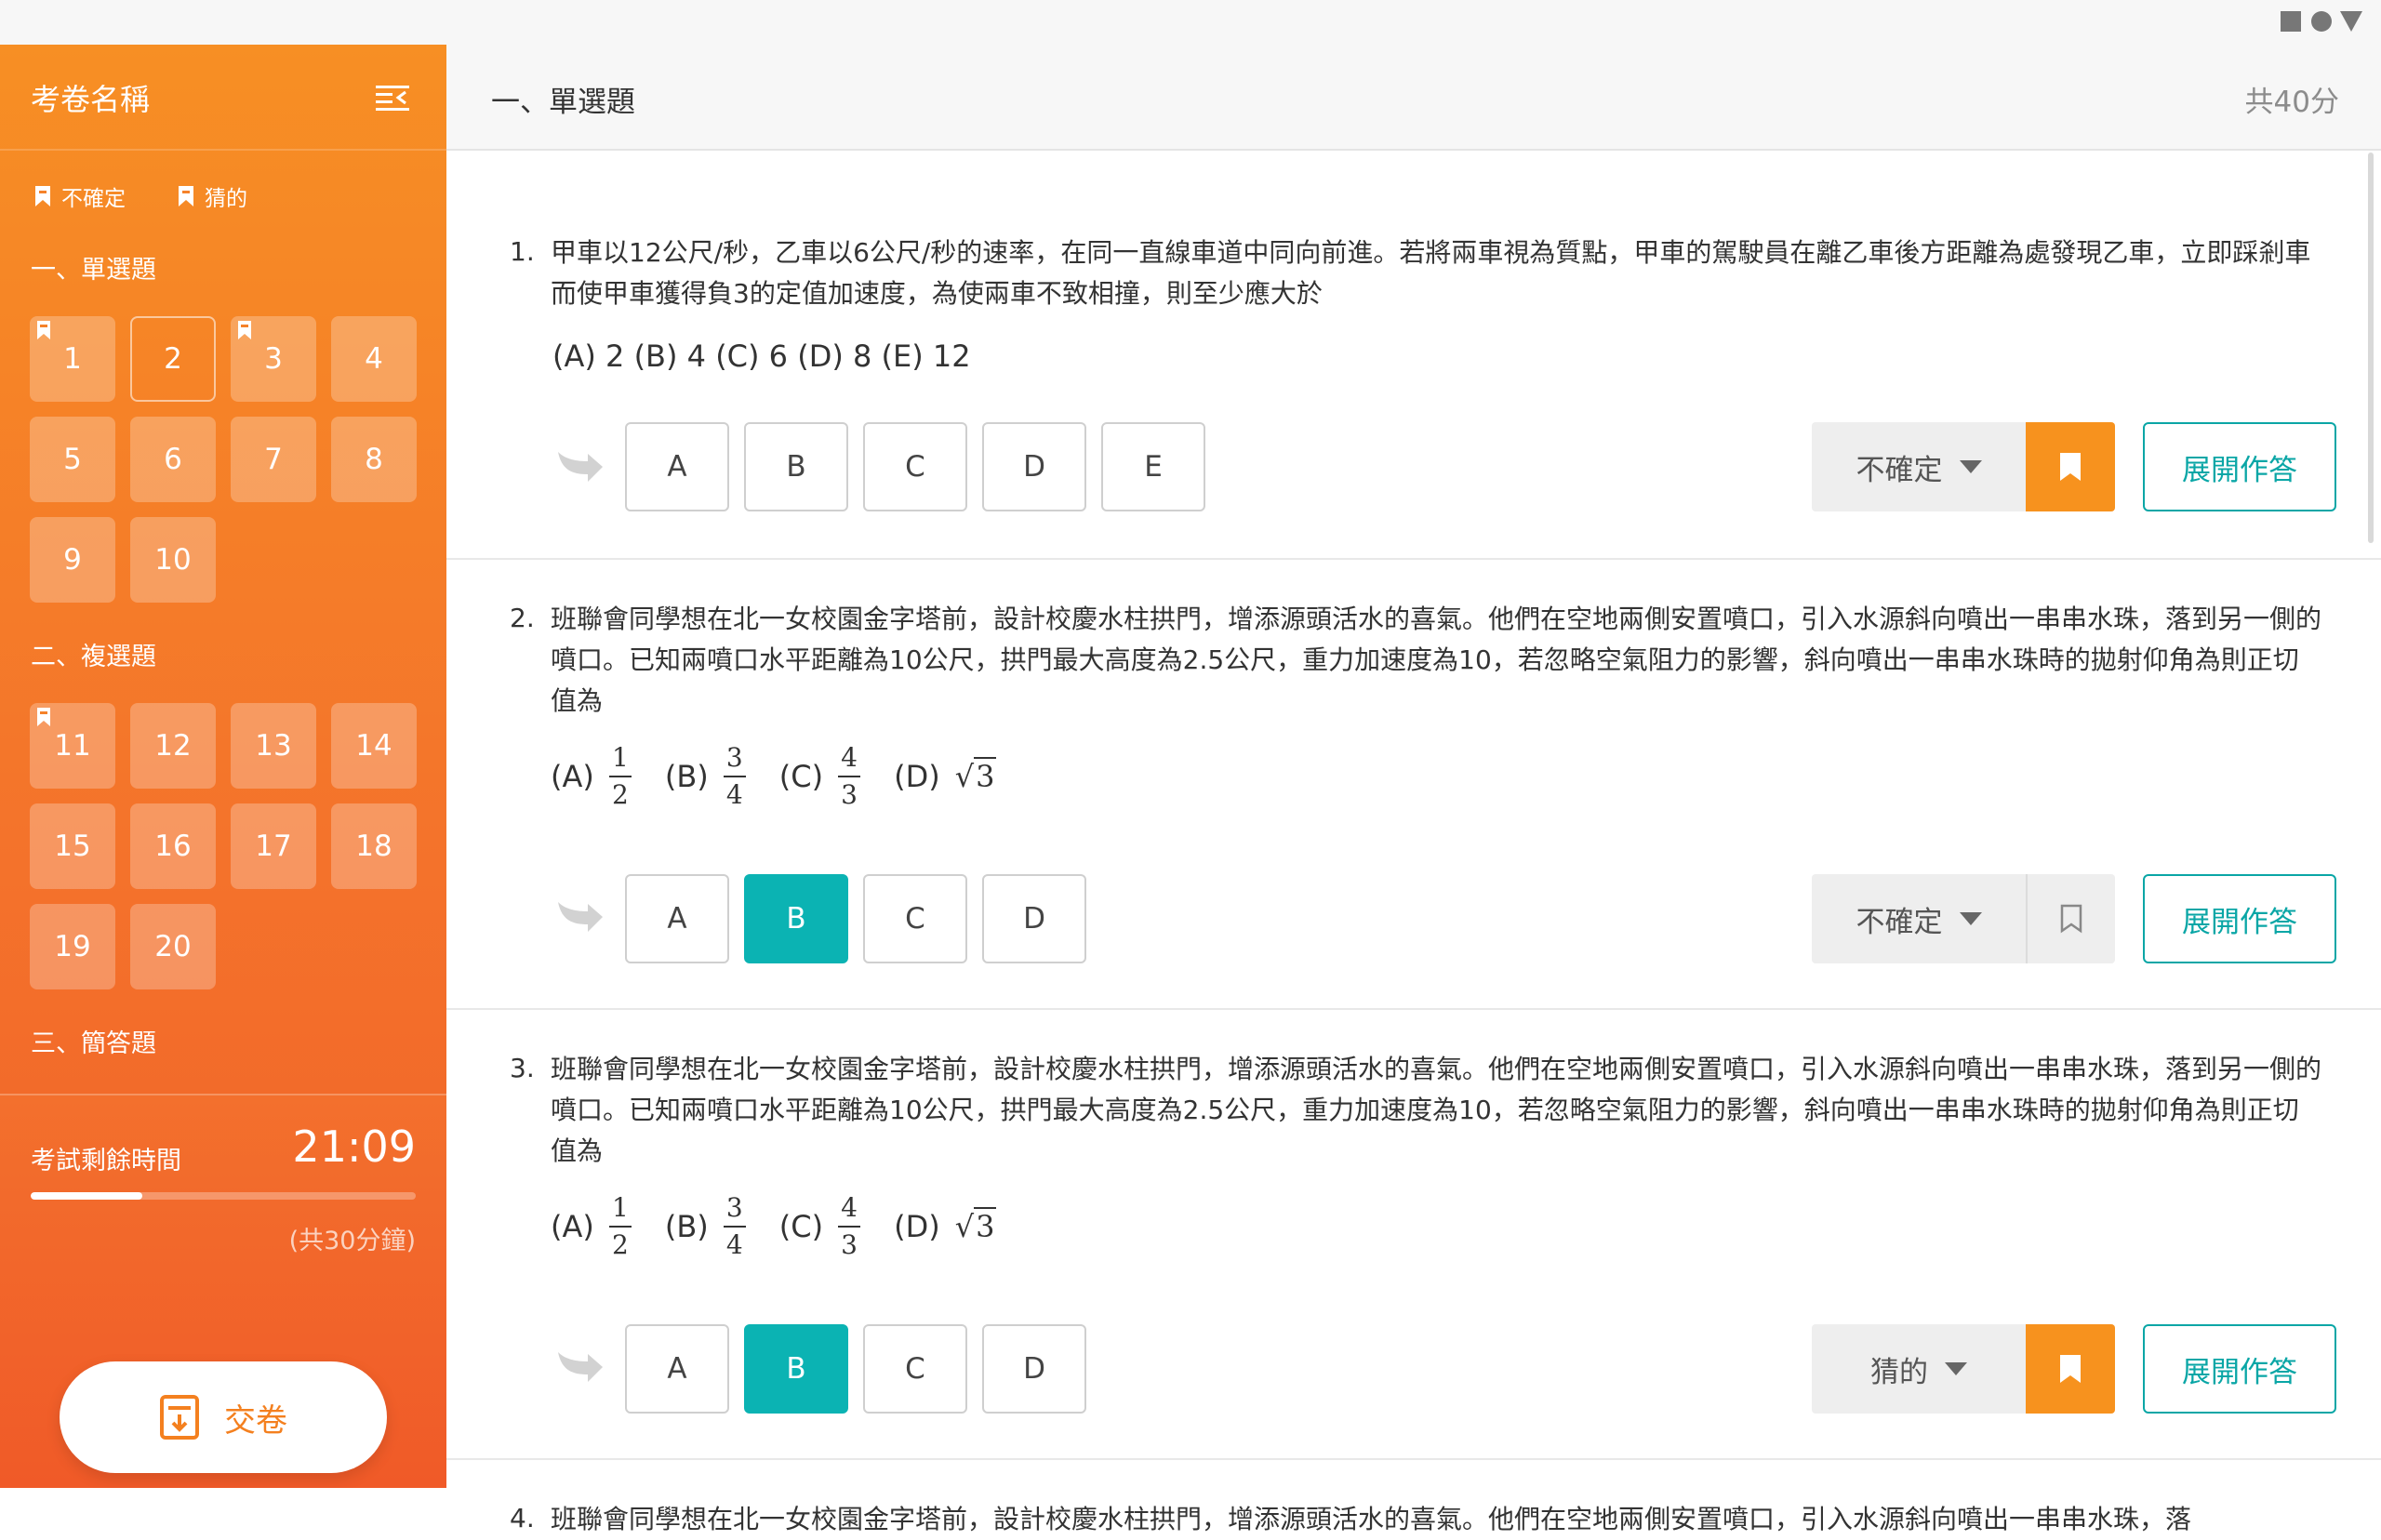  I want to click on question-nav-label: 15, so click(73, 846).